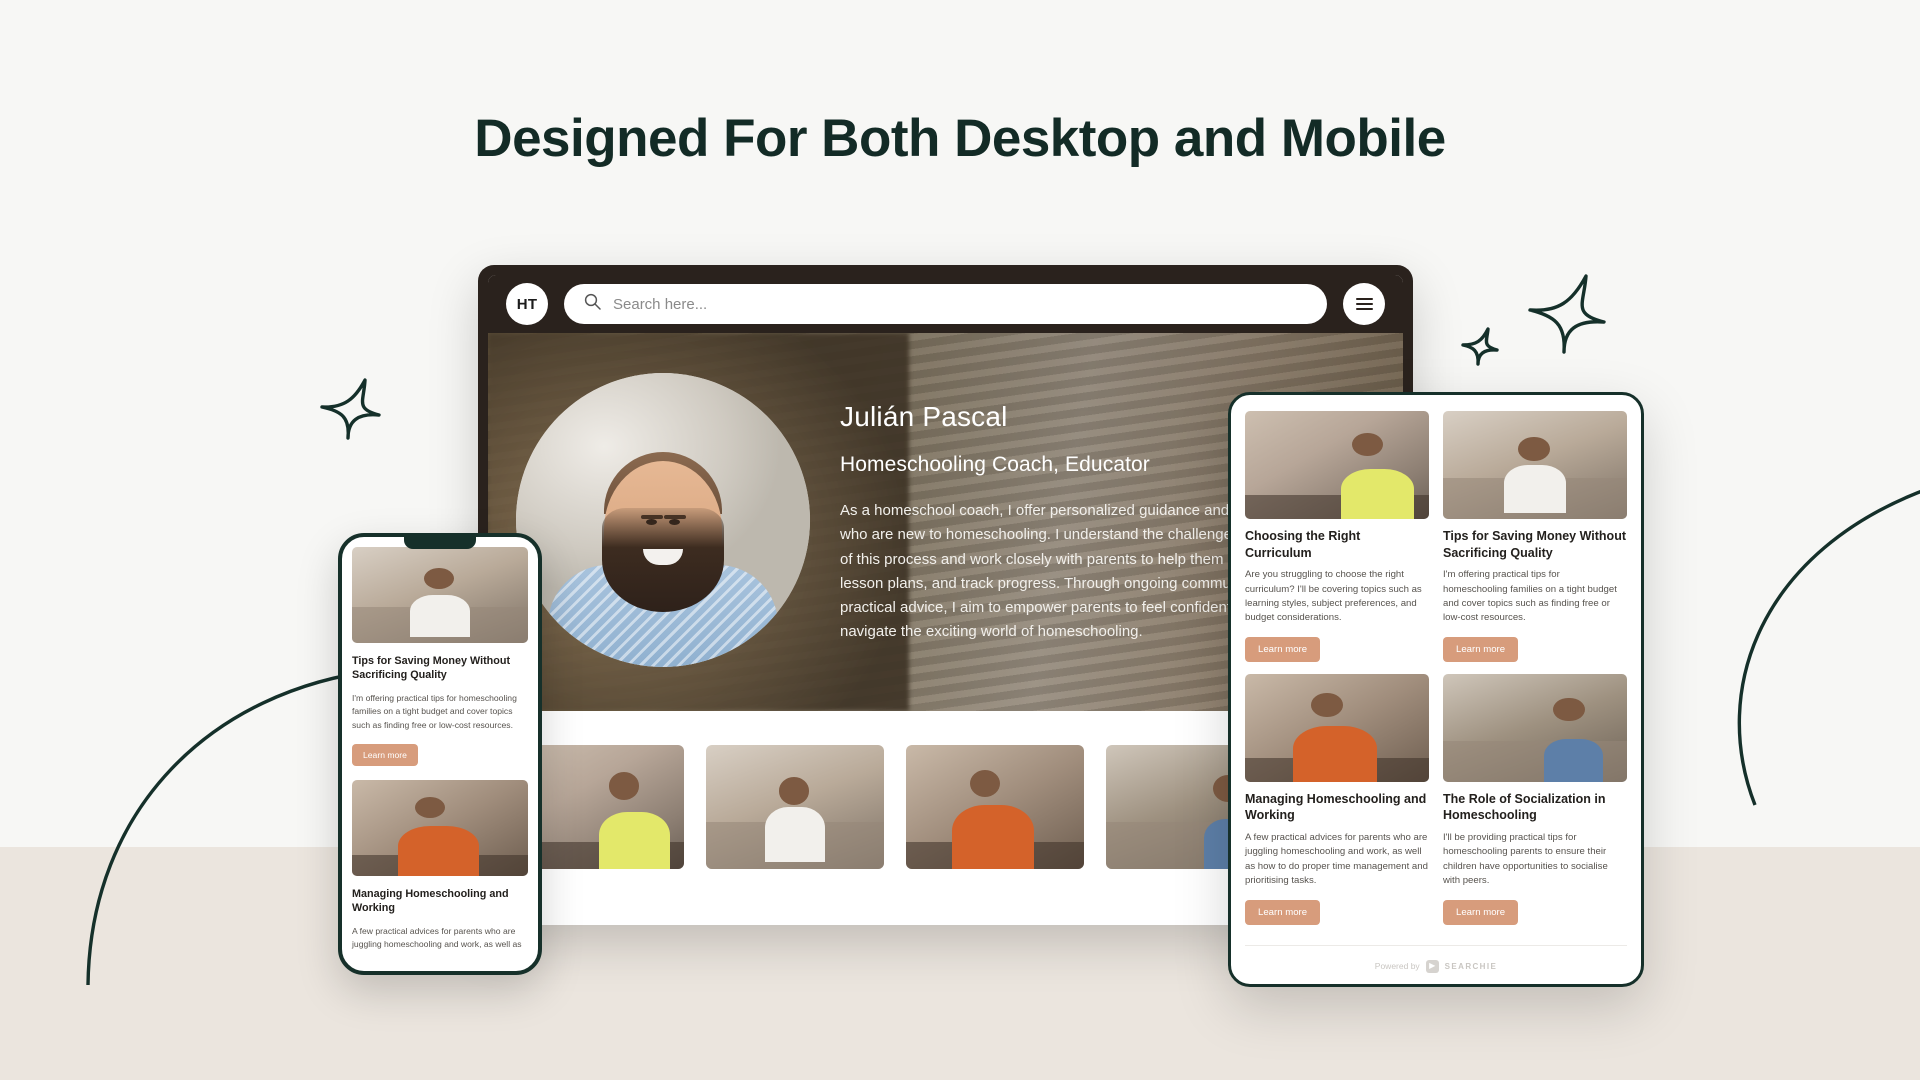  I want to click on swoosh-right-decoration, so click(1810, 645).